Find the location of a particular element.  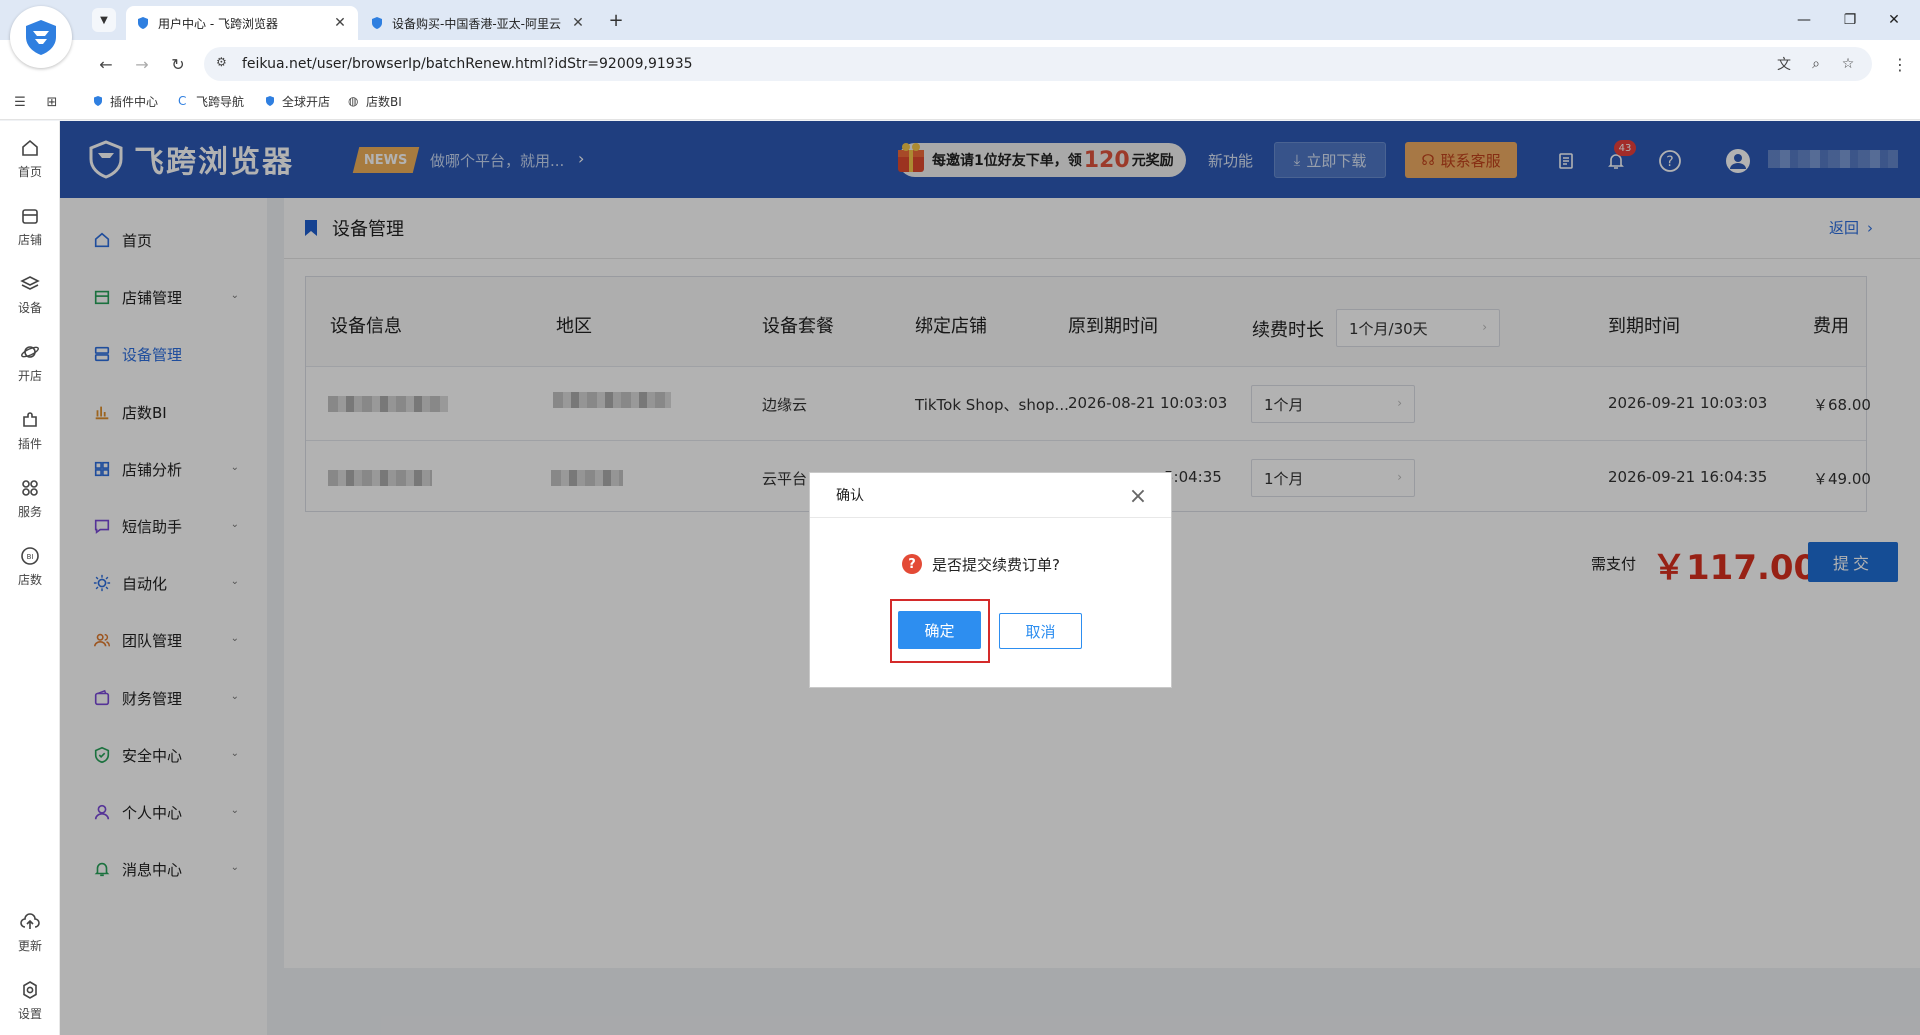

rail-item-store-bi: BI 店数 is located at coordinates (30, 566).